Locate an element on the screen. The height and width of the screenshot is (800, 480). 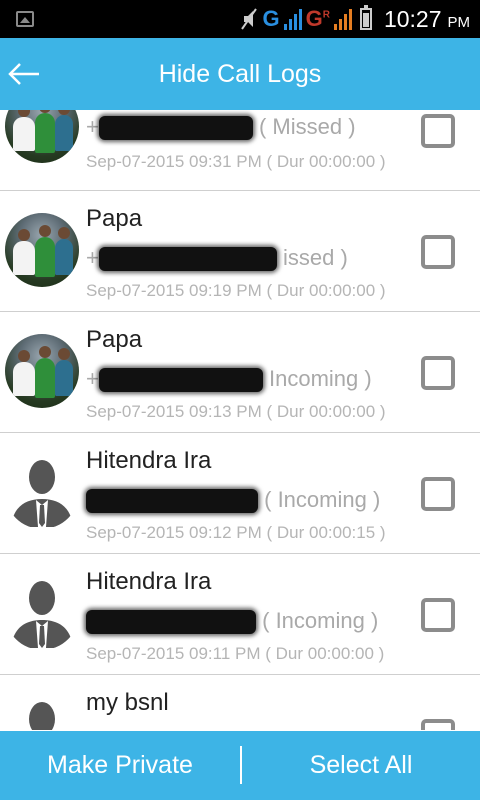
call-type: issed ) is located at coordinates (315, 257).